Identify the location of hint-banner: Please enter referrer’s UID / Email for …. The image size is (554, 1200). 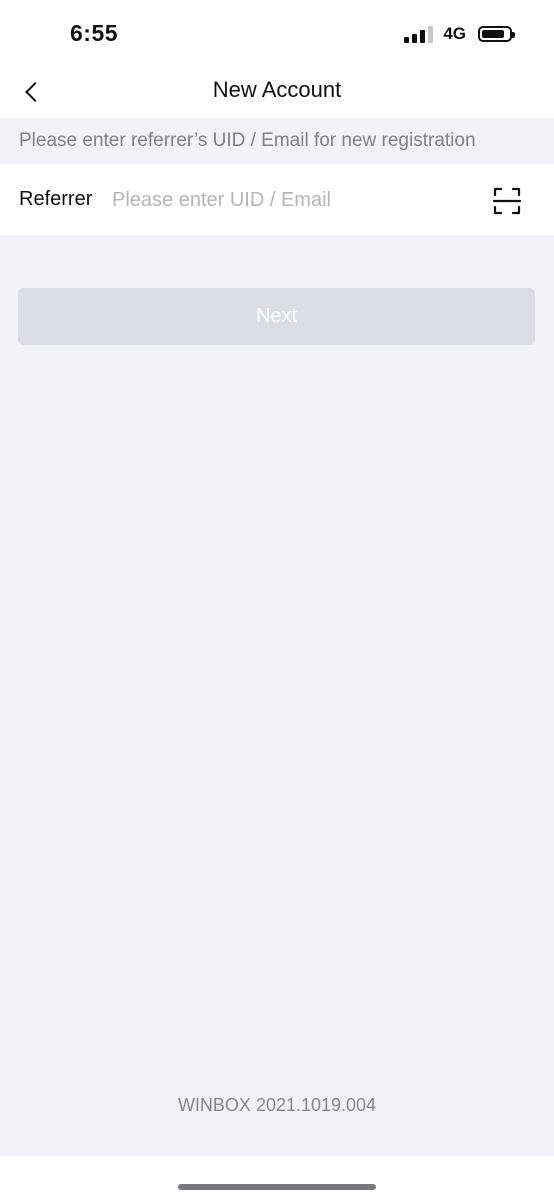
(277, 141).